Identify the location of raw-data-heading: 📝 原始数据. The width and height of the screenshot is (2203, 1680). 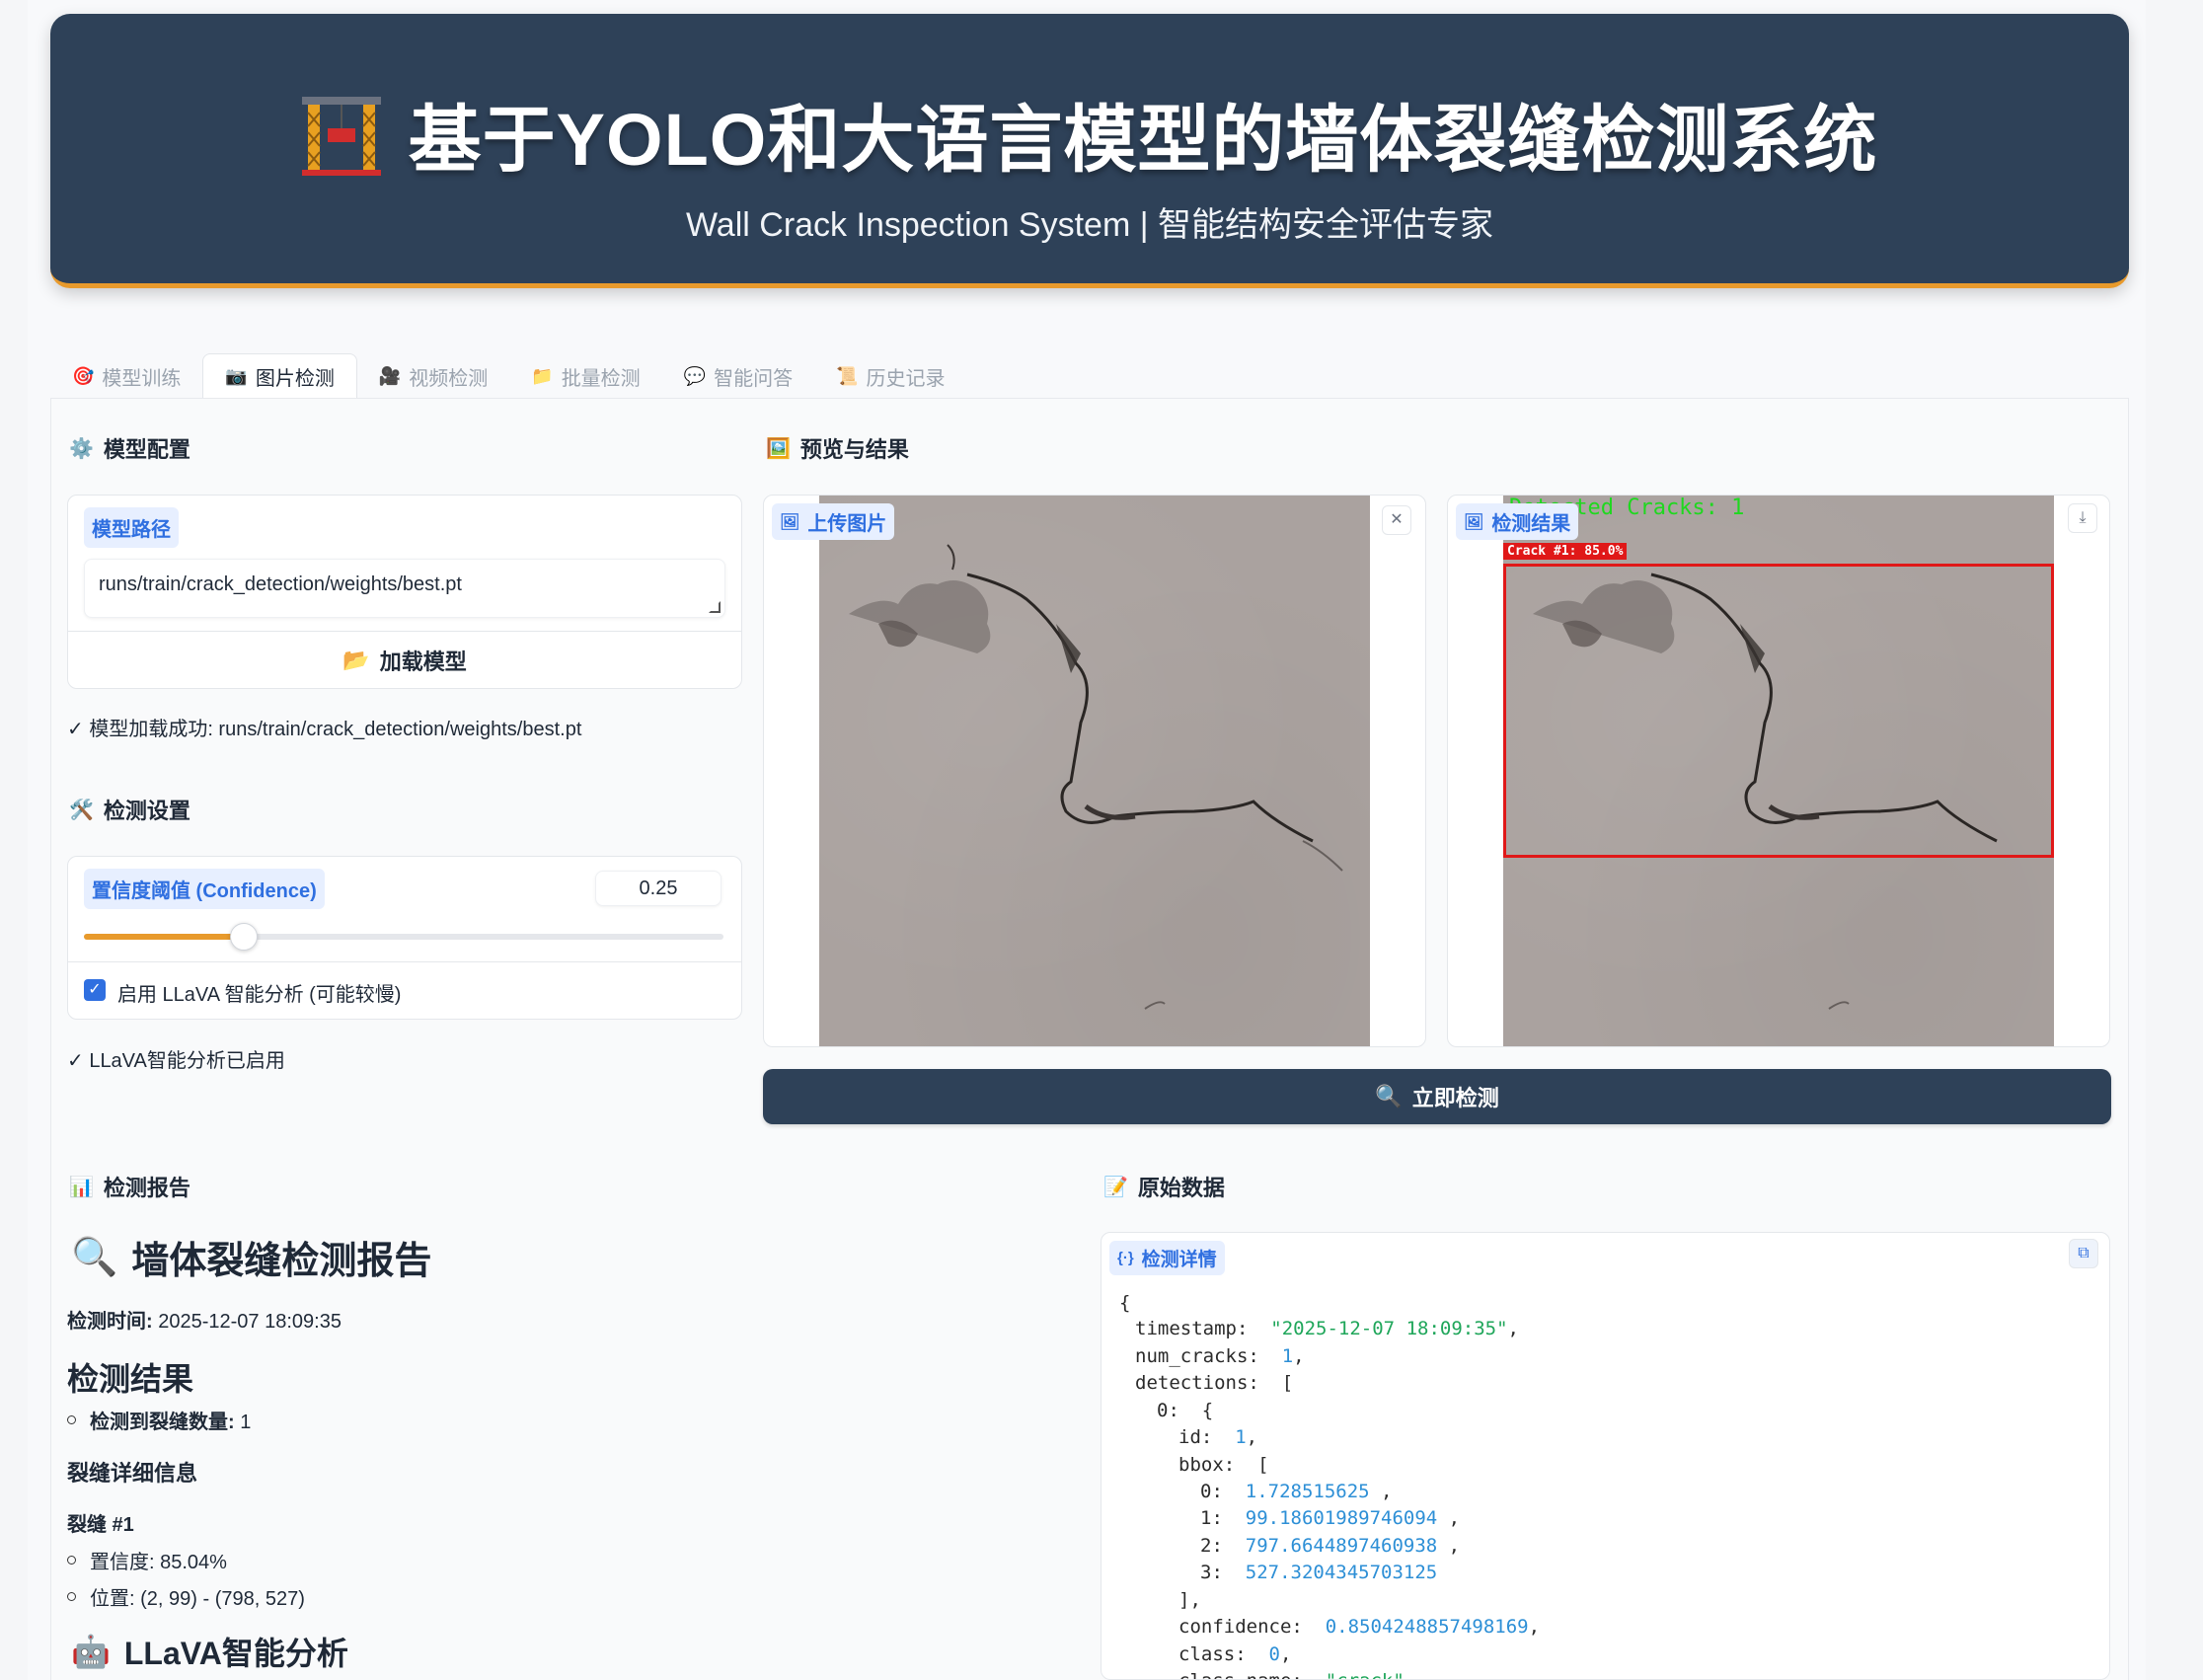
(1164, 1186).